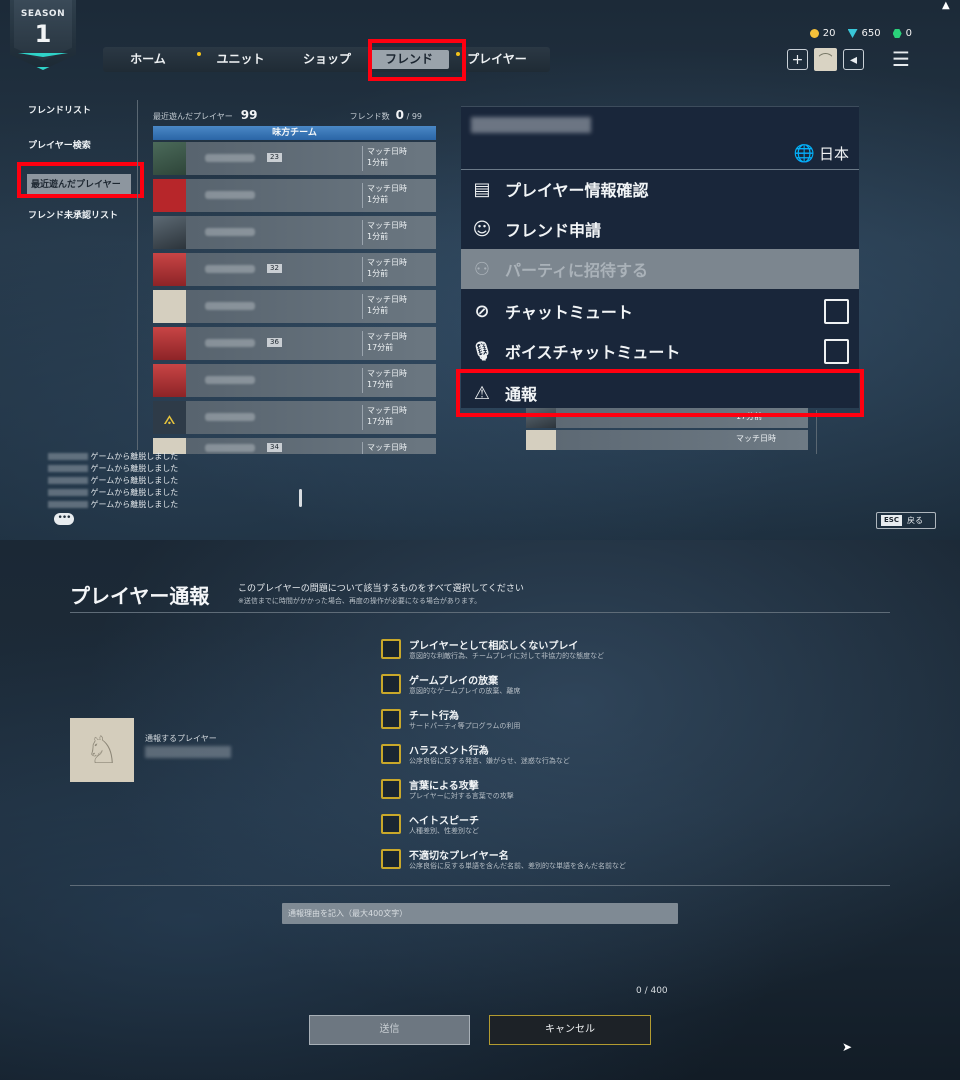 The width and height of the screenshot is (960, 1080). I want to click on chat-mute-checkbox, so click(836, 311).